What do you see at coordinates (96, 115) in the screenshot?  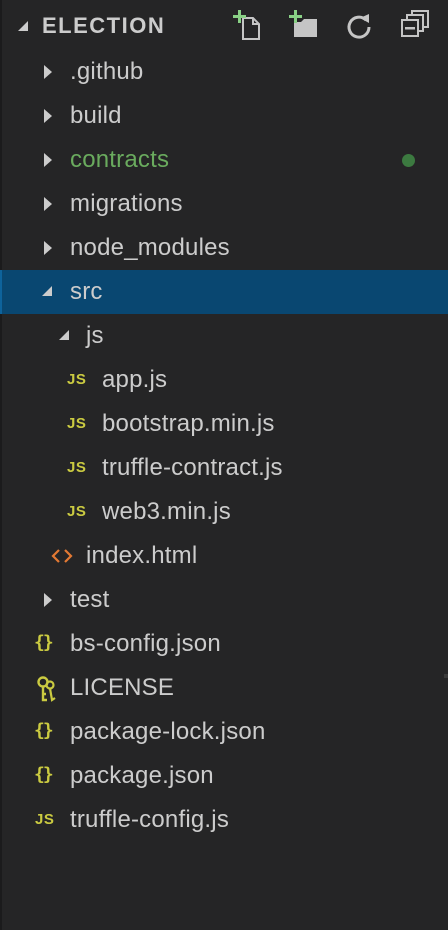 I see `tree-item-label: build` at bounding box center [96, 115].